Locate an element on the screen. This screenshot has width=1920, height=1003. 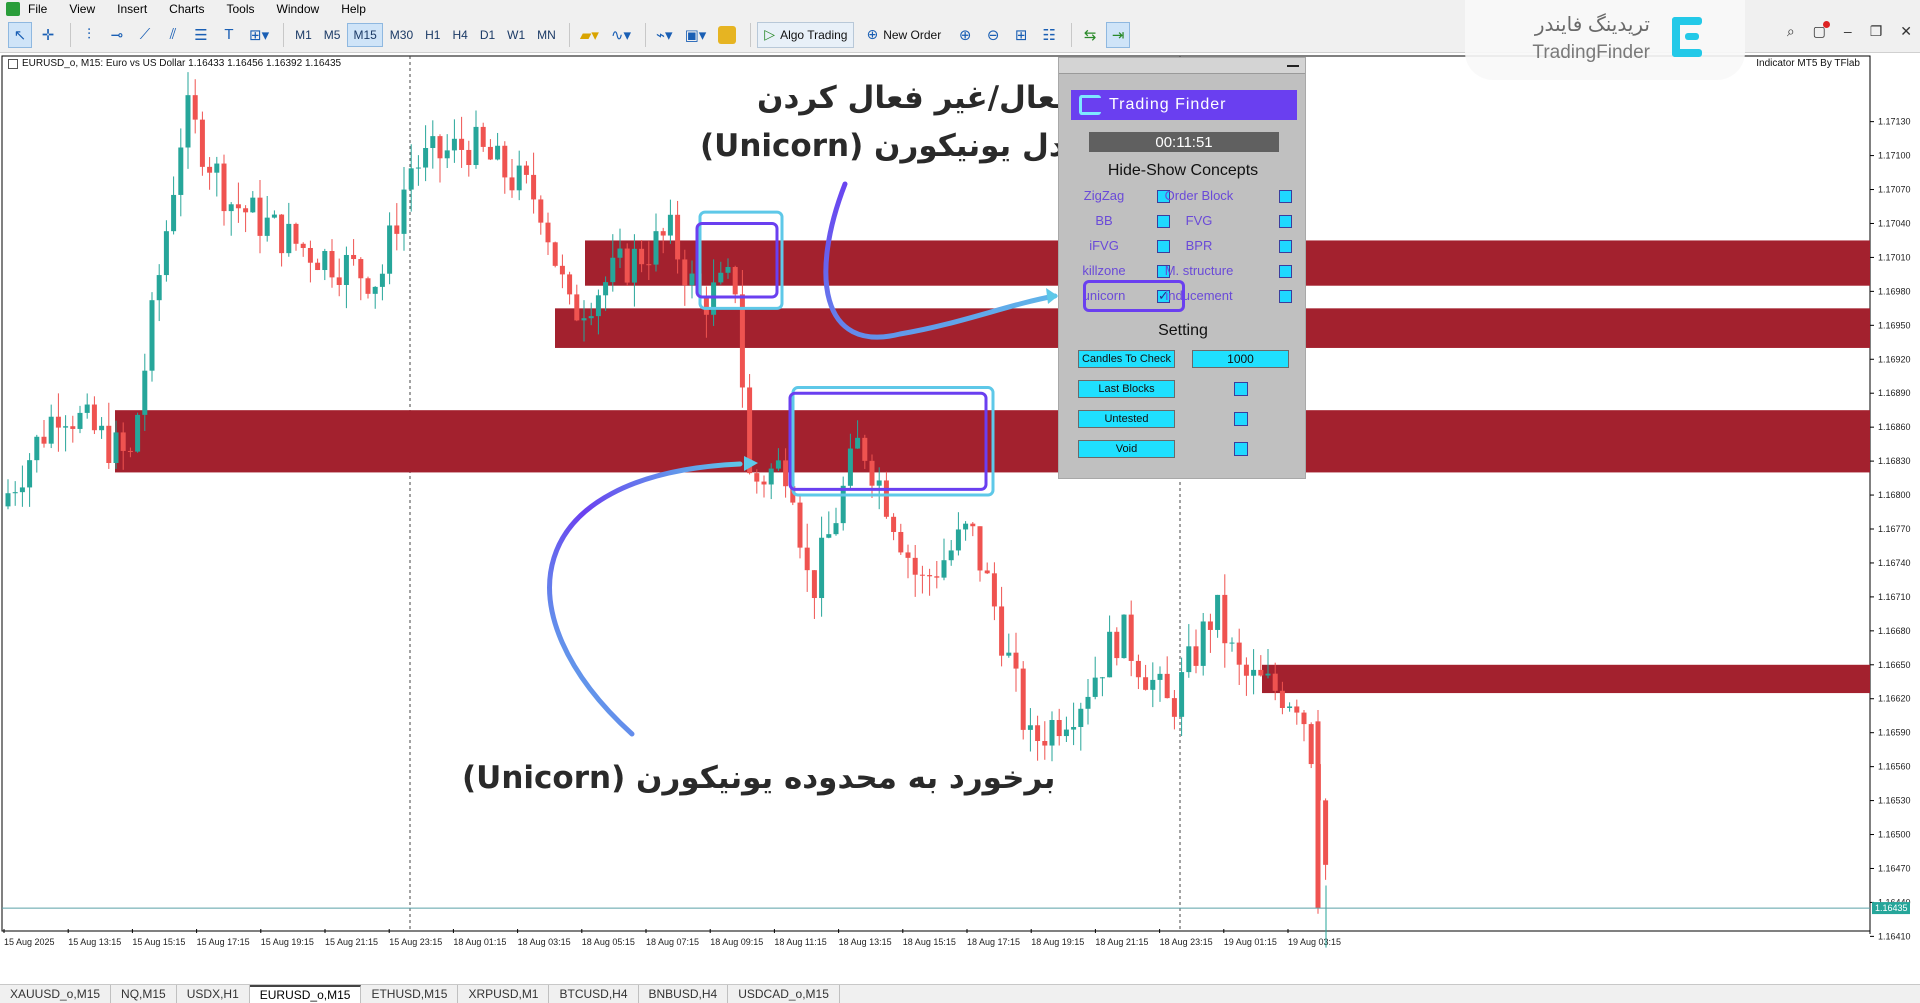
time-tick-label: 15 Aug 15:15 is located at coordinates (158, 942).